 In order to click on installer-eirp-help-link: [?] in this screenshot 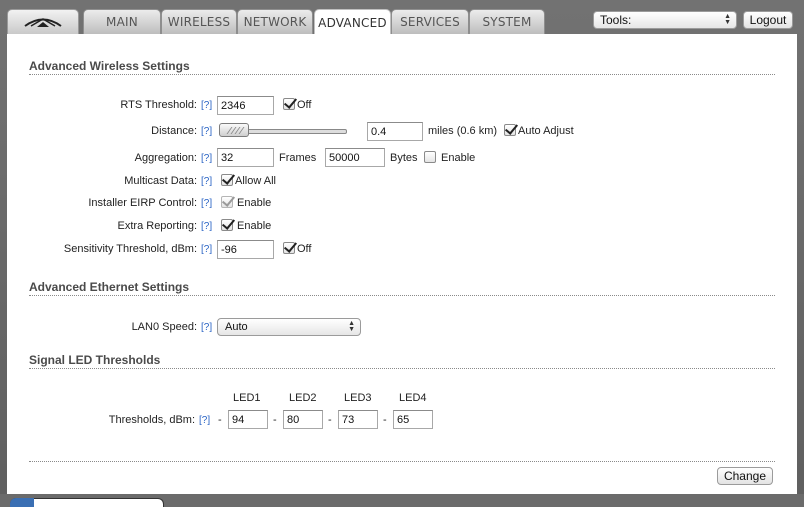, I will do `click(206, 203)`.